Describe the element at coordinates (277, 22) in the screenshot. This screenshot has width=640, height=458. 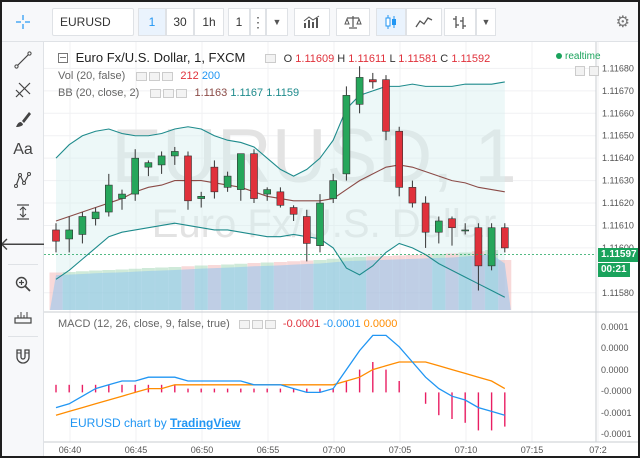
I see `interval-dropdown-chevron-icon: ▼` at that location.